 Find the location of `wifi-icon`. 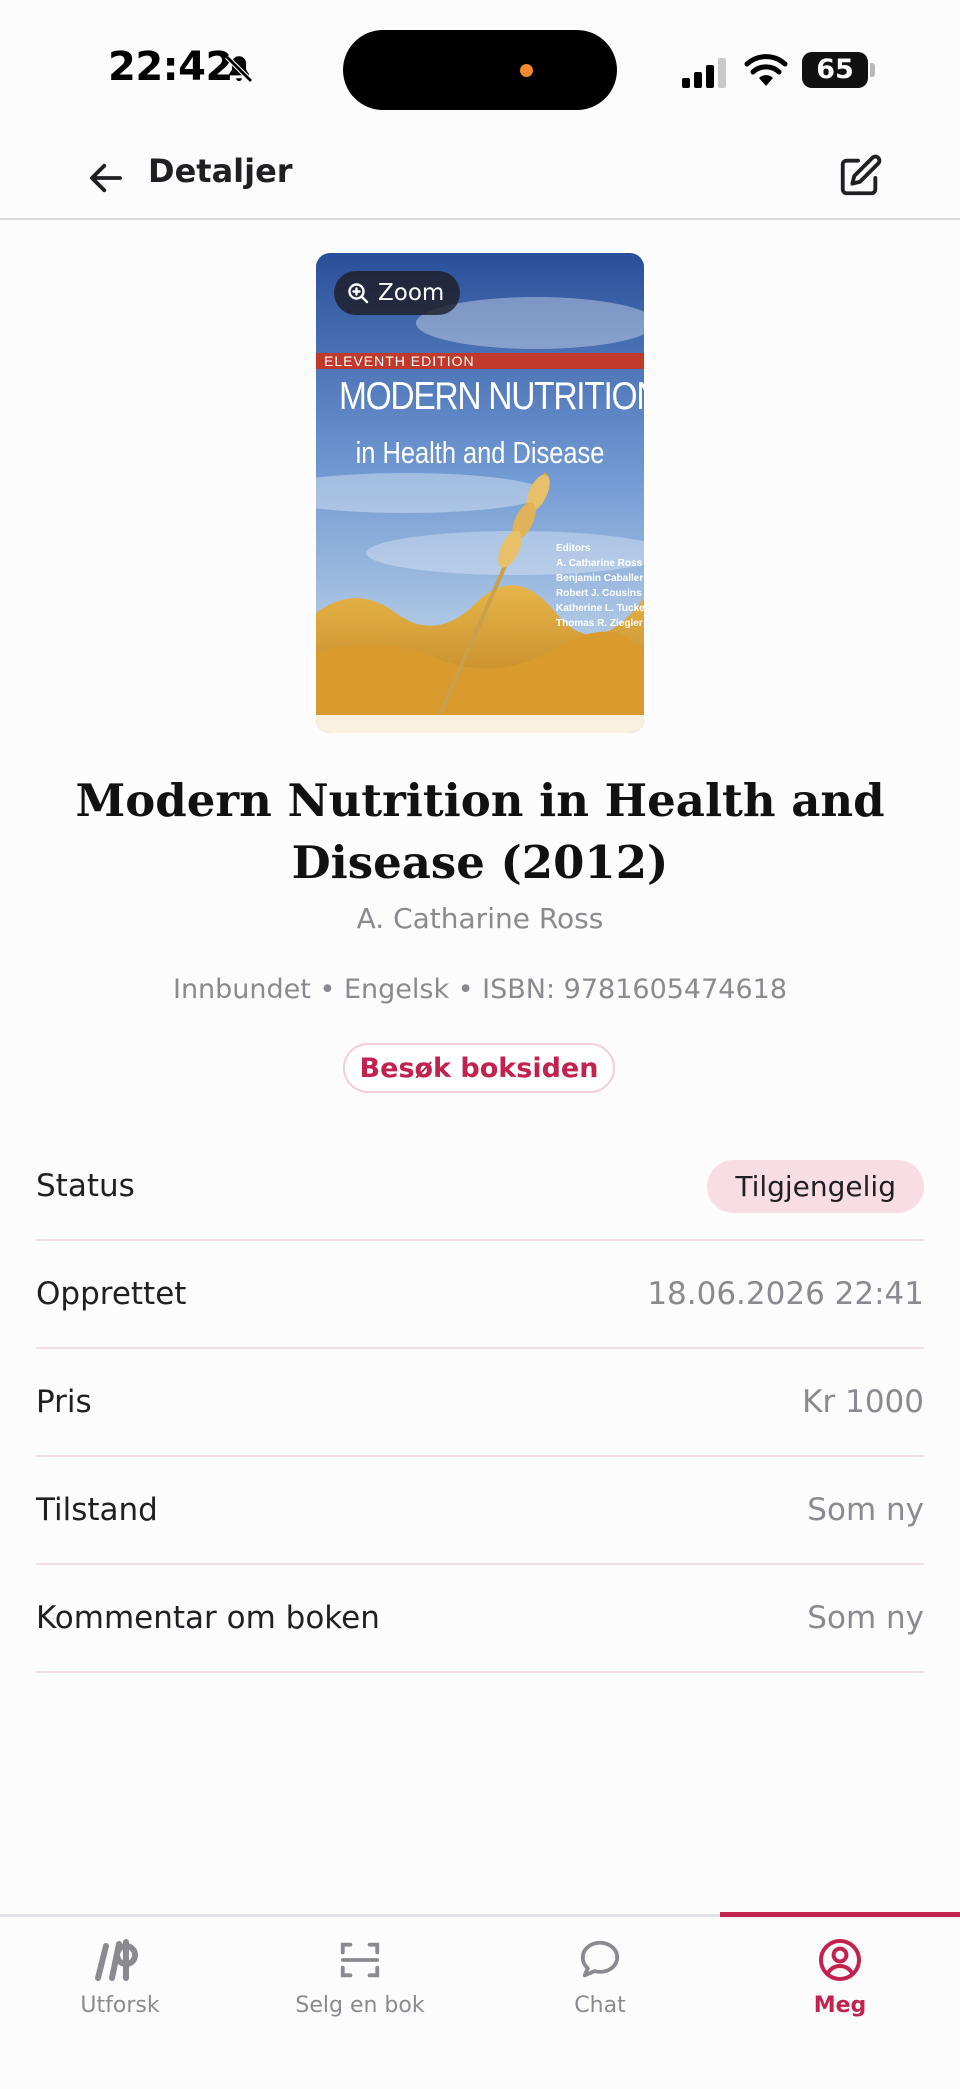

wifi-icon is located at coordinates (766, 70).